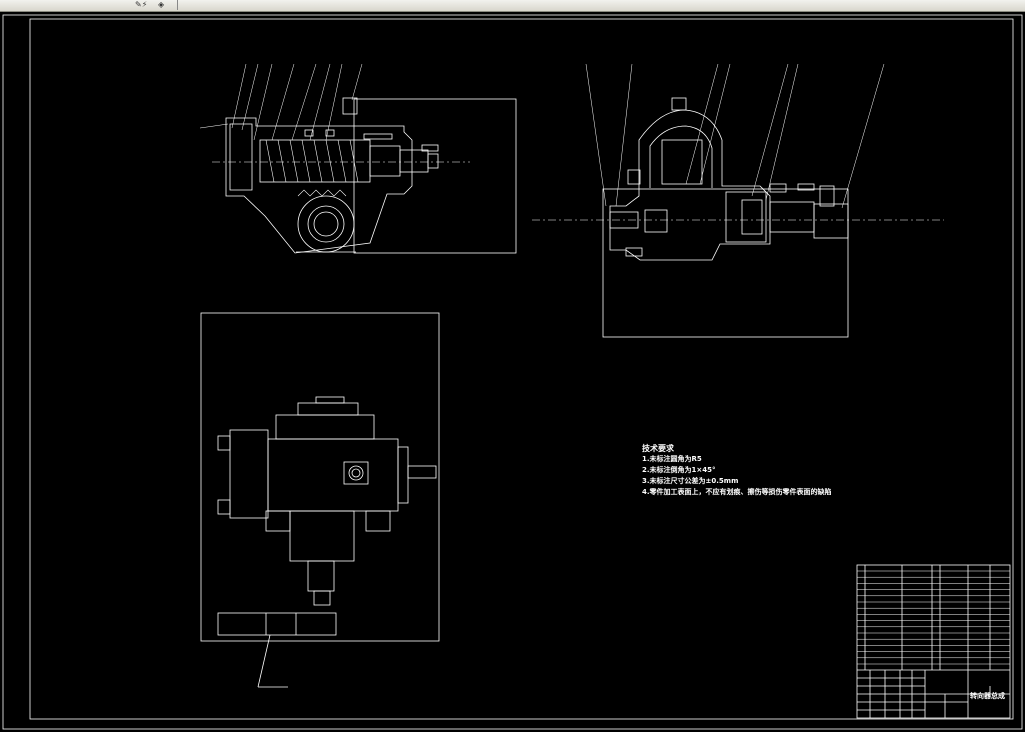 The width and height of the screenshot is (1025, 732). I want to click on section-view-main, so click(358, 158).